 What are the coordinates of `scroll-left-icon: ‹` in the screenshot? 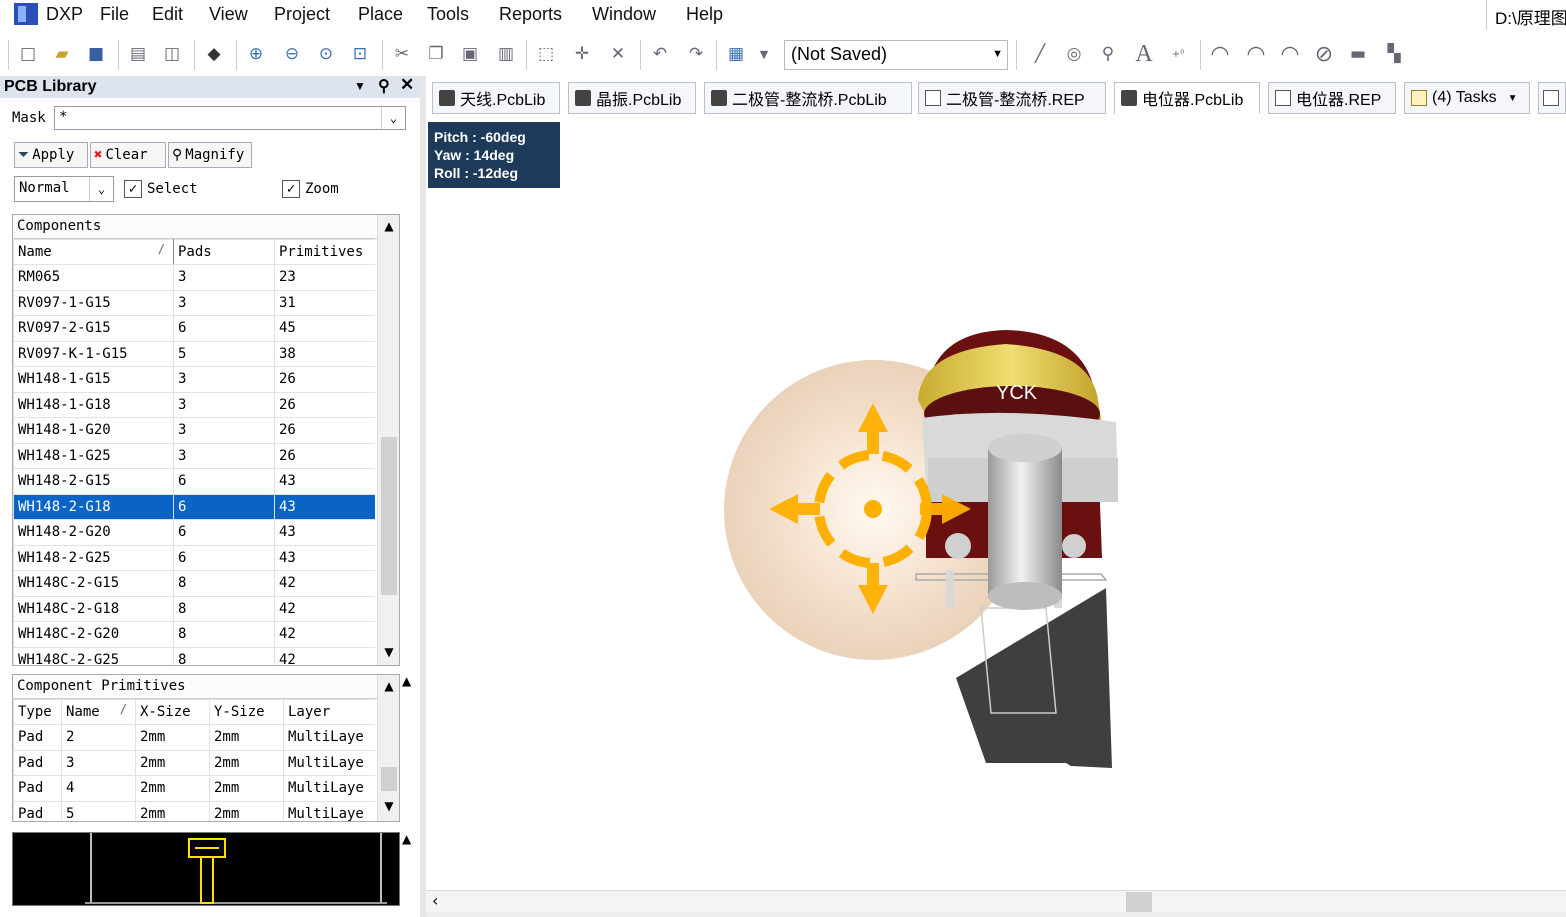 It's located at (435, 900).